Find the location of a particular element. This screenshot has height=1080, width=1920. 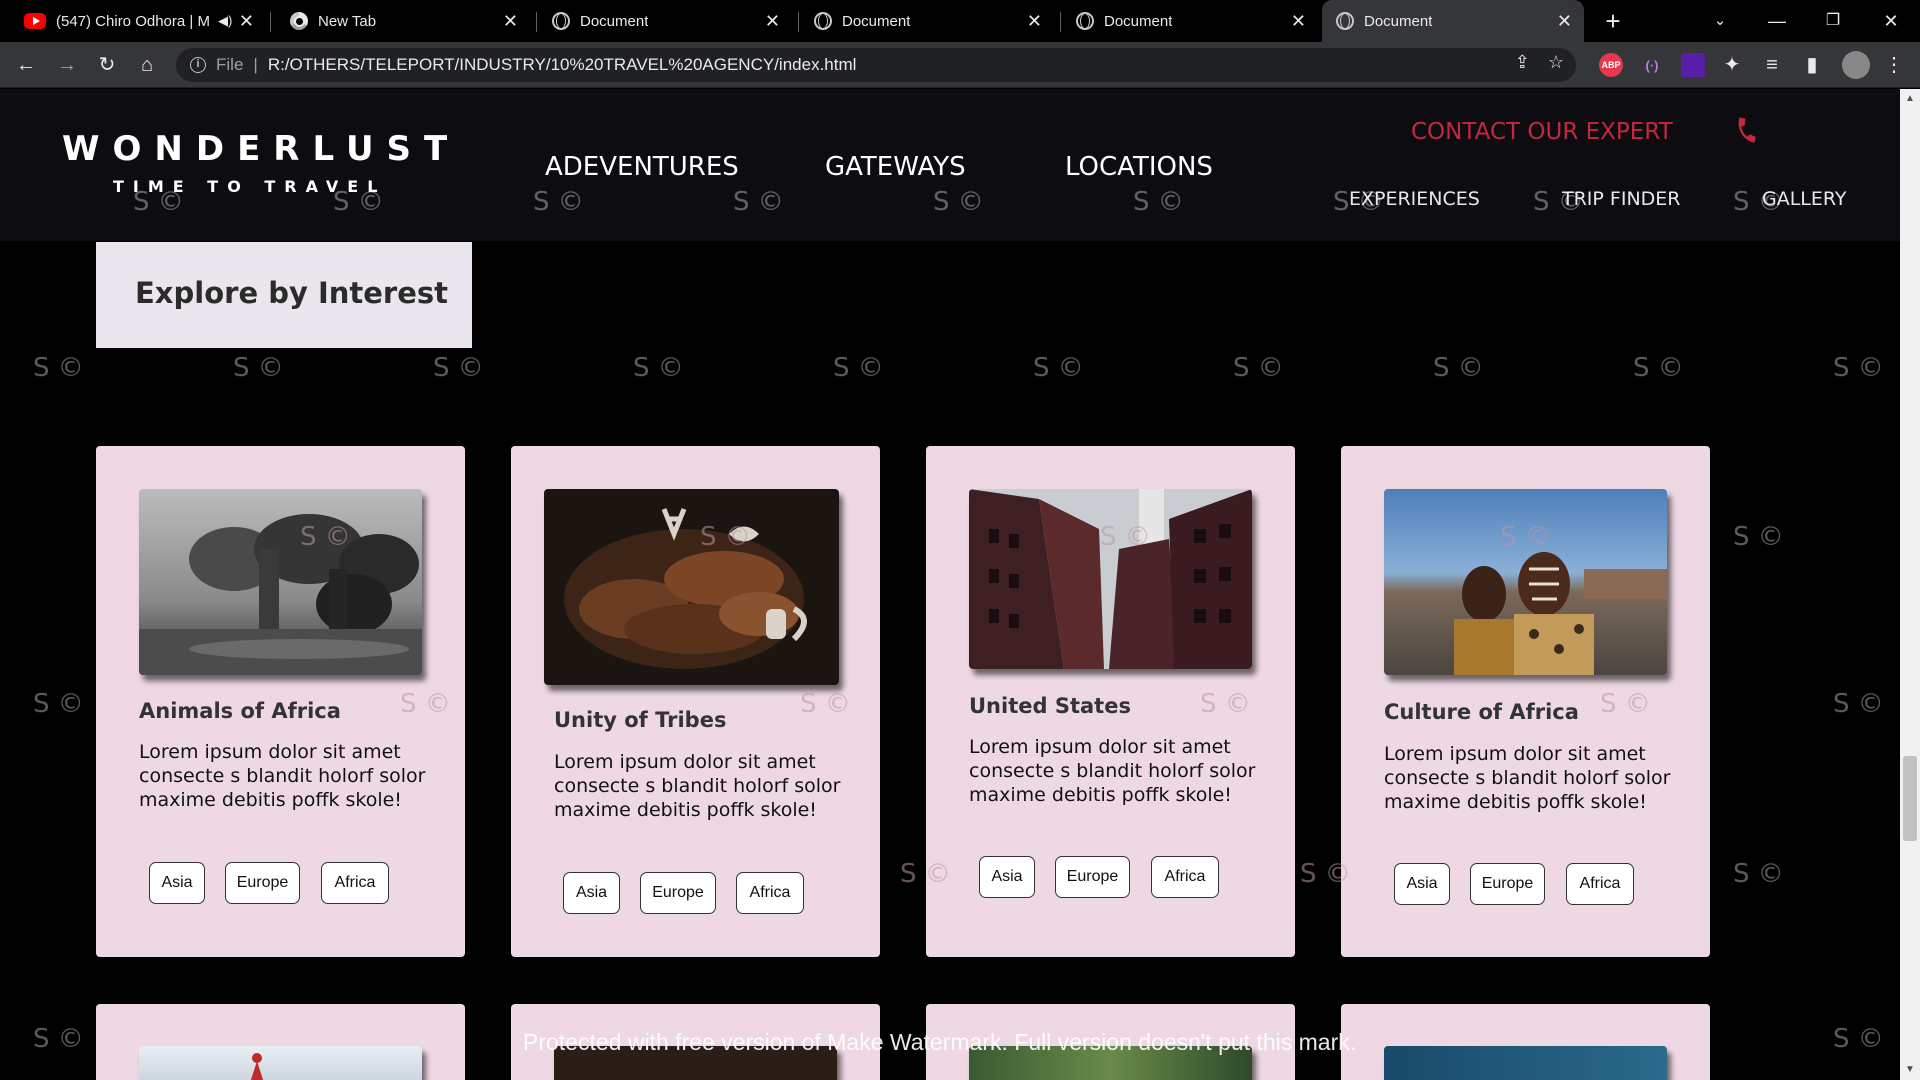

page-scrollbar: ▲ ▼ is located at coordinates (1910, 584).